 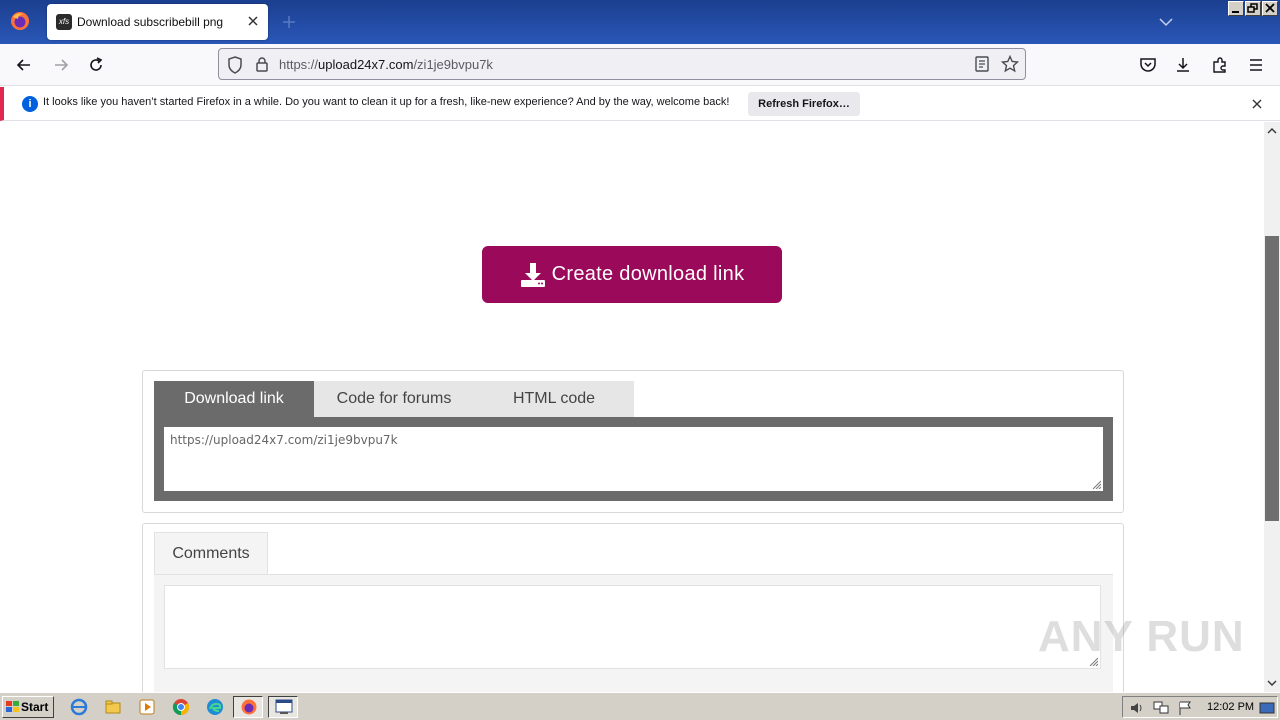 What do you see at coordinates (1267, 708) in the screenshot?
I see `show-desktop-icon` at bounding box center [1267, 708].